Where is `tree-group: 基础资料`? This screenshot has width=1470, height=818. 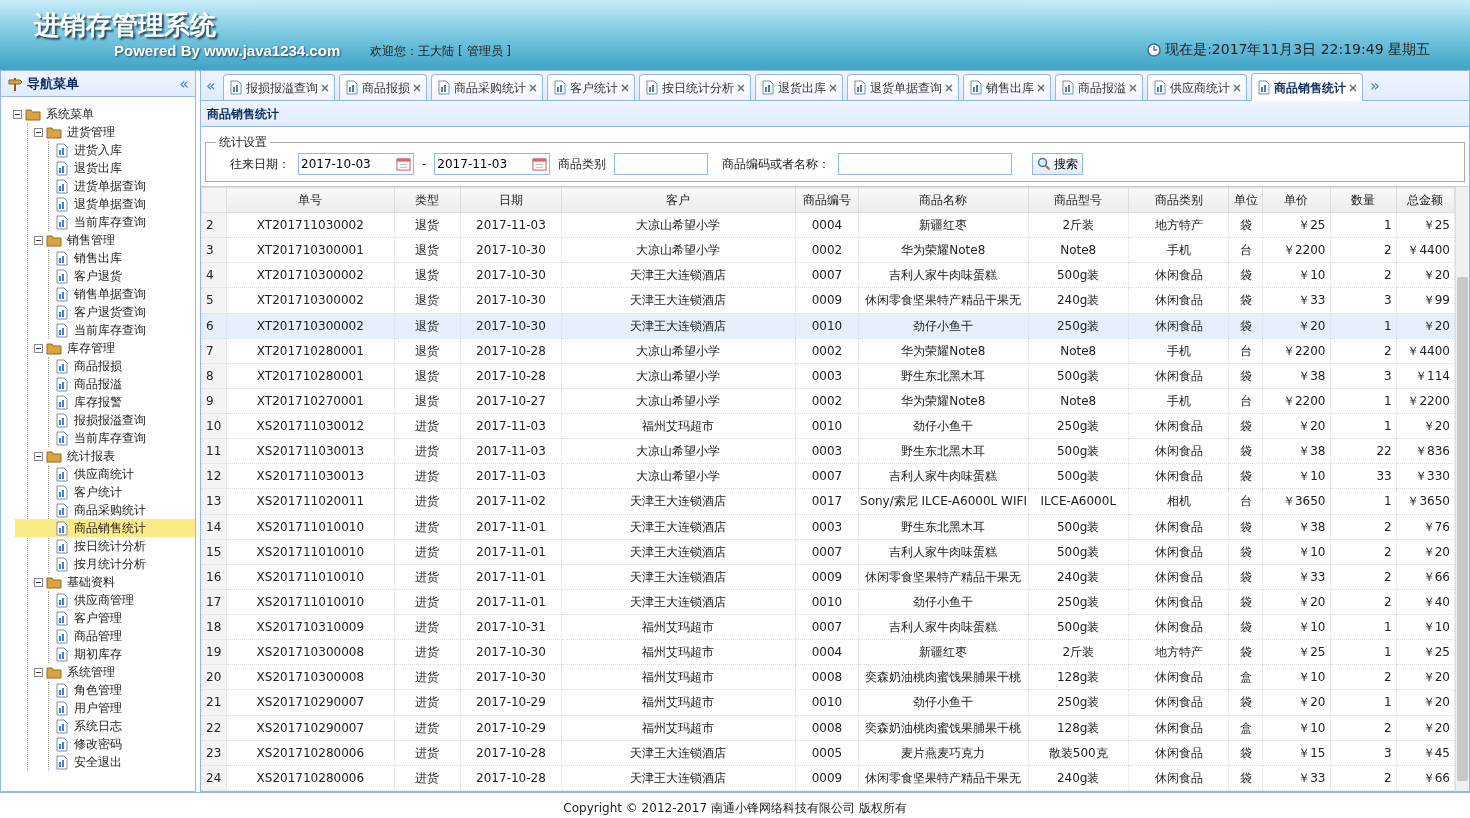
tree-group: 基础资料 is located at coordinates (91, 582).